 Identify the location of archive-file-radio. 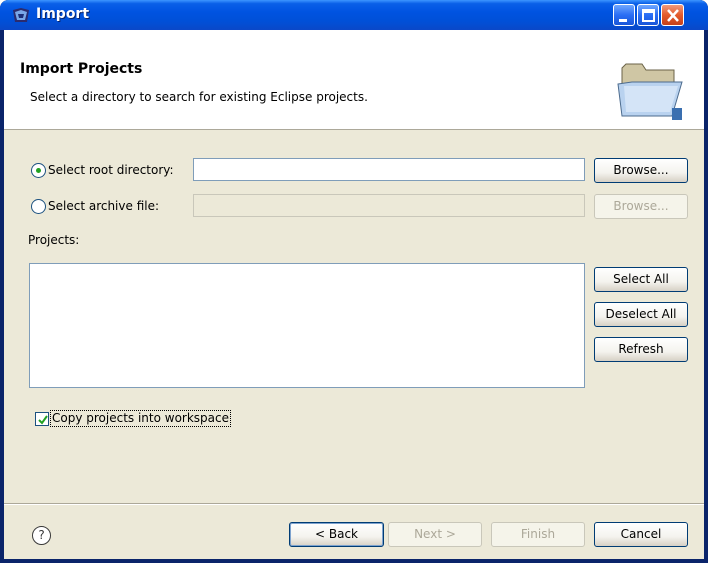
(38, 206).